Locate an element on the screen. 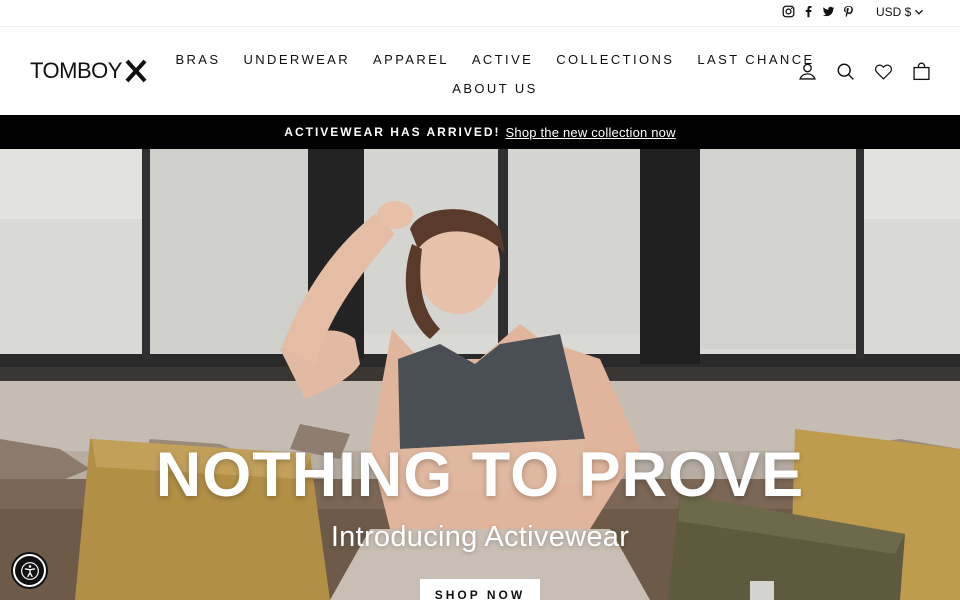  logo-text: TOMBOY is located at coordinates (76, 70).